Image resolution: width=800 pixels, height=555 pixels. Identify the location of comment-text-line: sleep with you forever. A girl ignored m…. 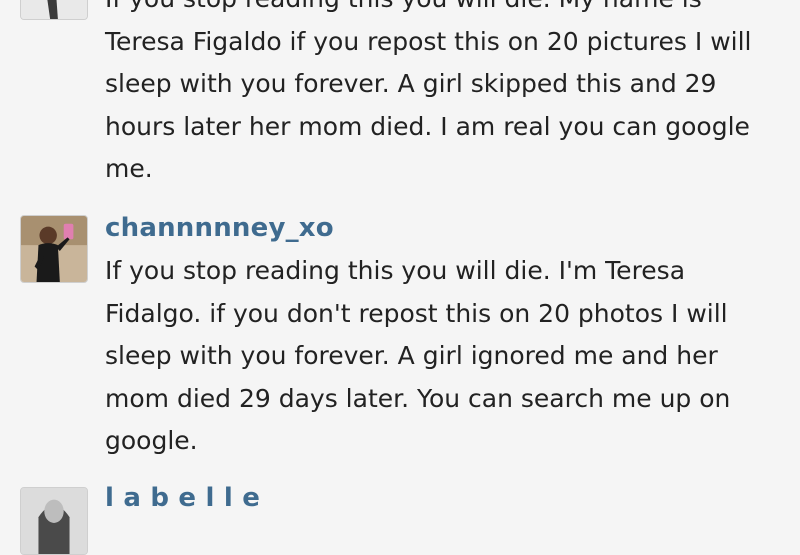
(411, 355).